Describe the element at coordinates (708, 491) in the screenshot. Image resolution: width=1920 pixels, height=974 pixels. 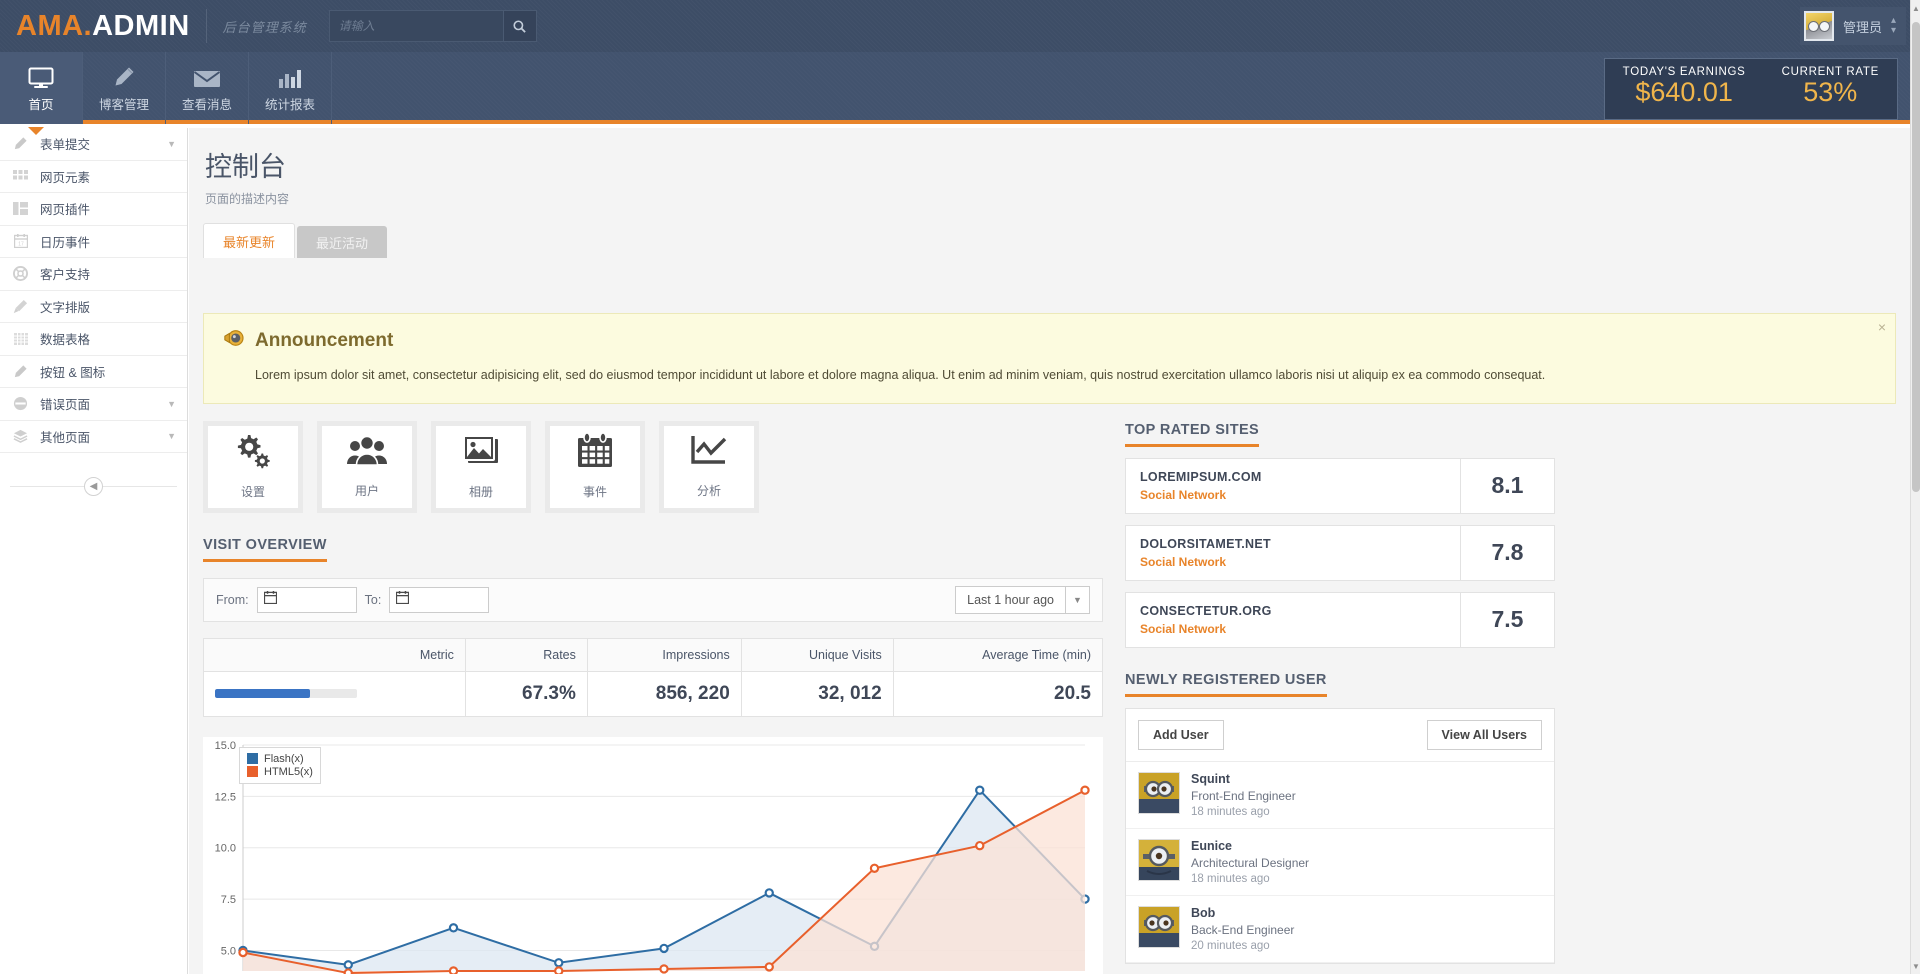
I see `tile-label: 分析` at that location.